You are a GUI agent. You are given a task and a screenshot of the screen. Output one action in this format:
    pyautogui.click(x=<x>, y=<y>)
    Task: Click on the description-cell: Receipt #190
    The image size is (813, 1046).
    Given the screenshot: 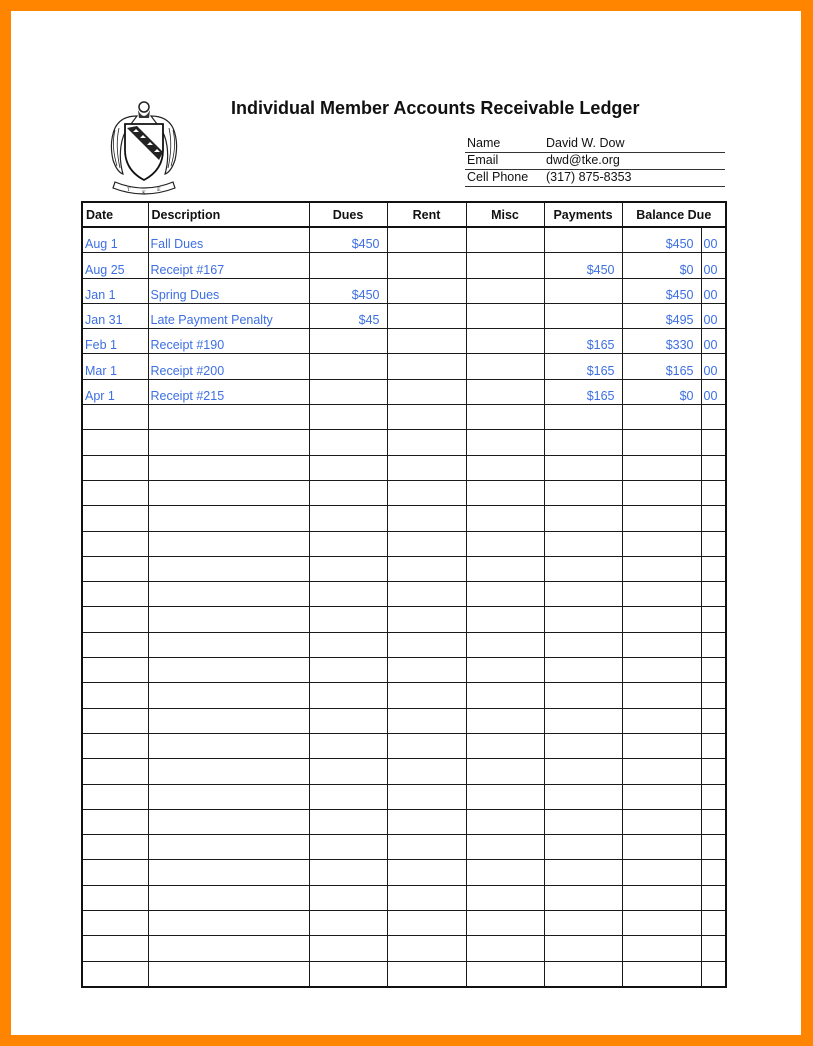 What is the action you would take?
    pyautogui.click(x=228, y=341)
    